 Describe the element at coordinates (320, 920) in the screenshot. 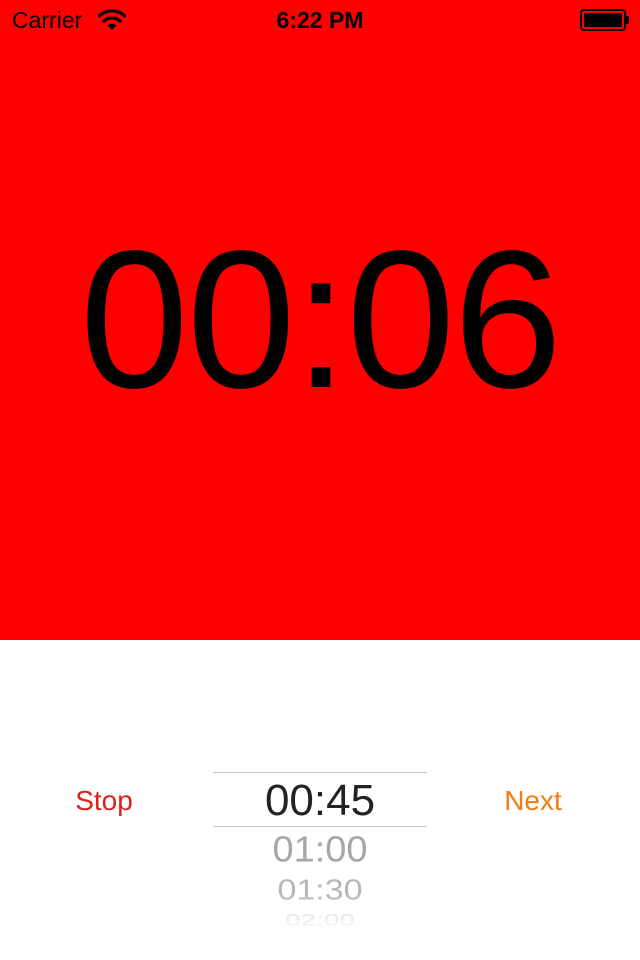

I see `picker-option: 02:00` at that location.